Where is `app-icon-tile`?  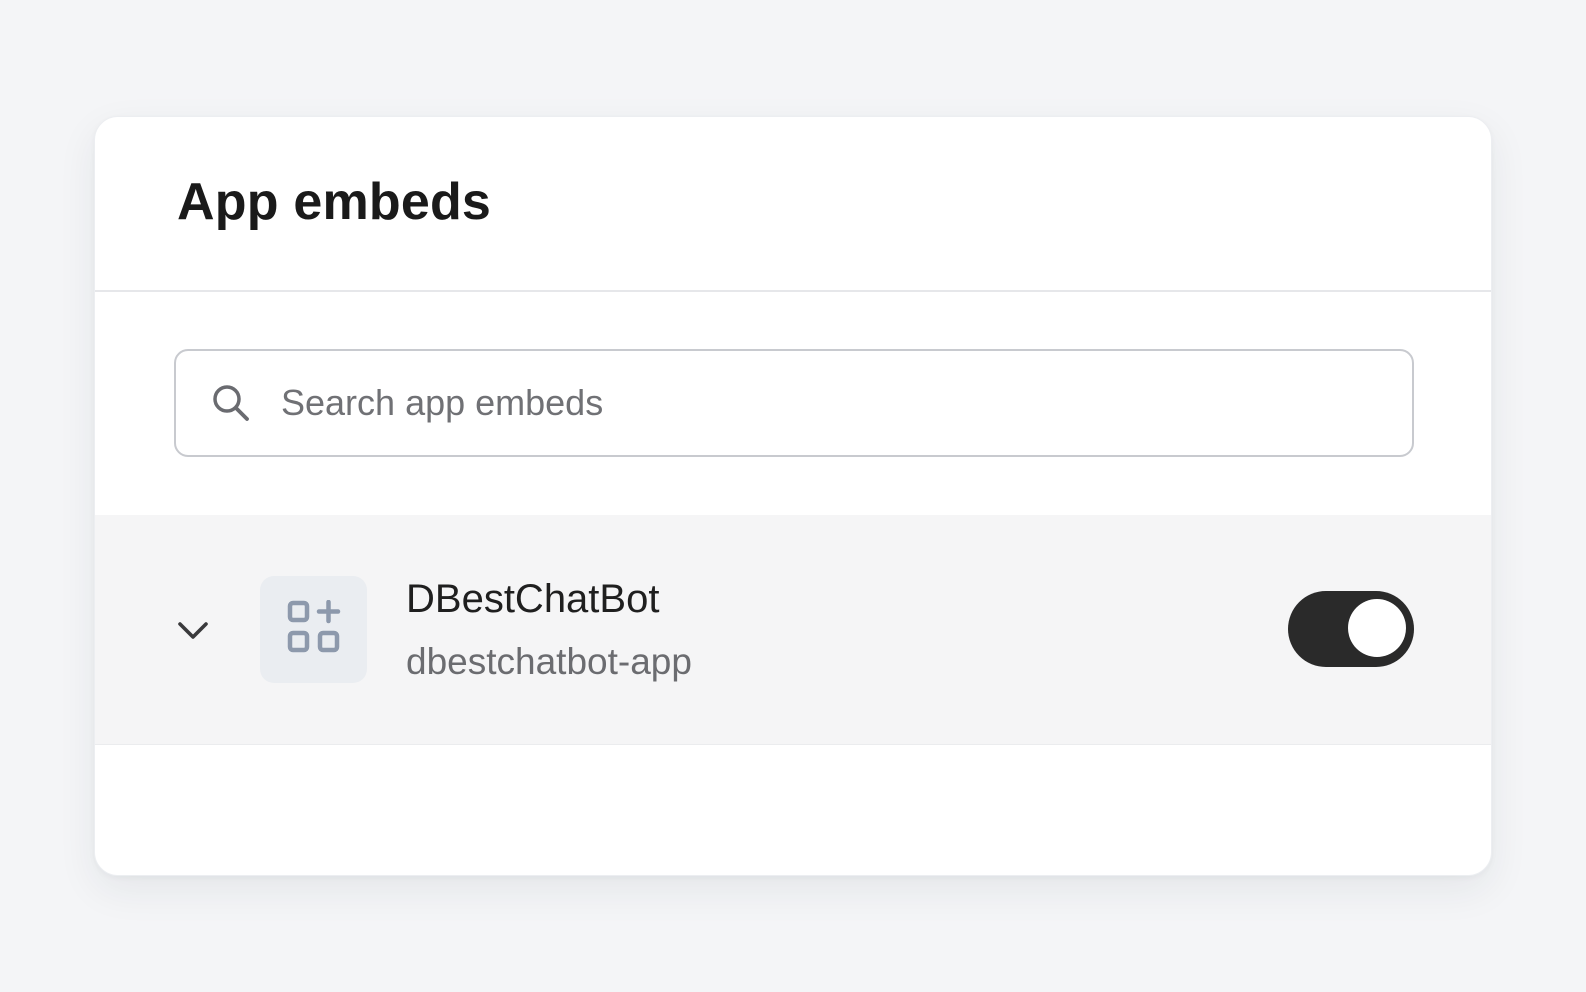
app-icon-tile is located at coordinates (313, 629).